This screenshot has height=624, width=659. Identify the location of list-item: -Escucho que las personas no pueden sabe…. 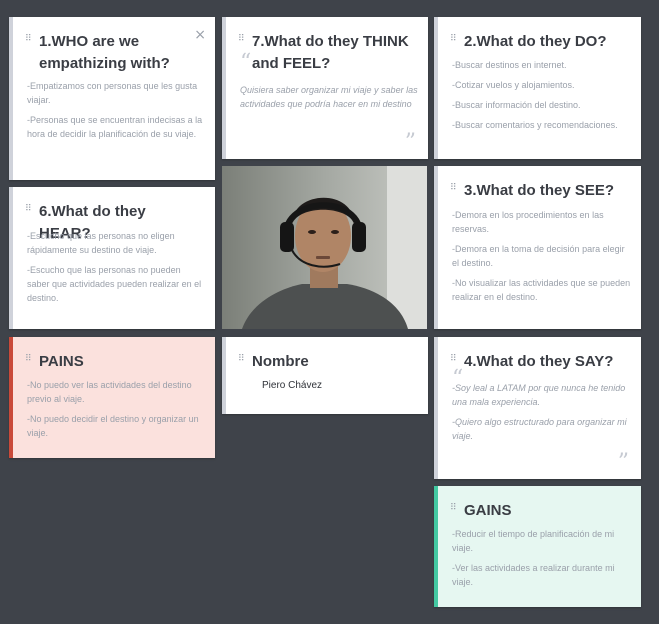
(114, 284).